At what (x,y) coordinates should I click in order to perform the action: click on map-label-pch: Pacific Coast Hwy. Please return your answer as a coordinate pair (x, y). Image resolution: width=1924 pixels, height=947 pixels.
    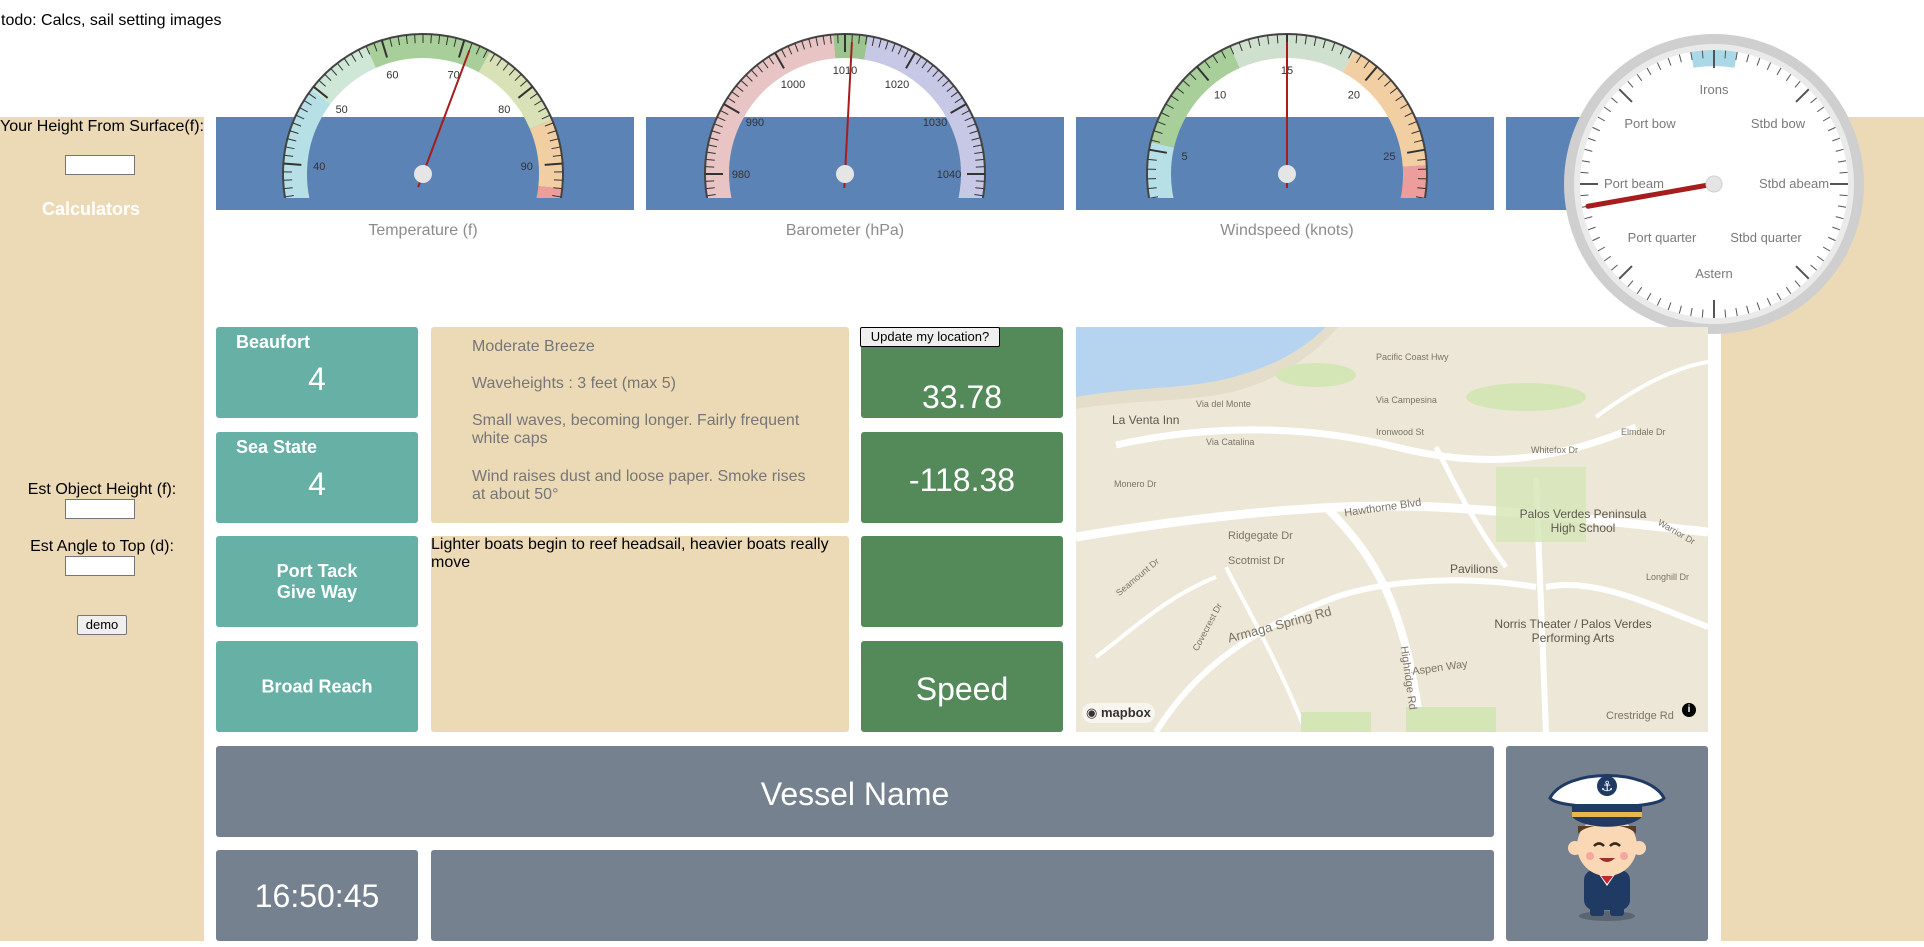
    Looking at the image, I should click on (1412, 357).